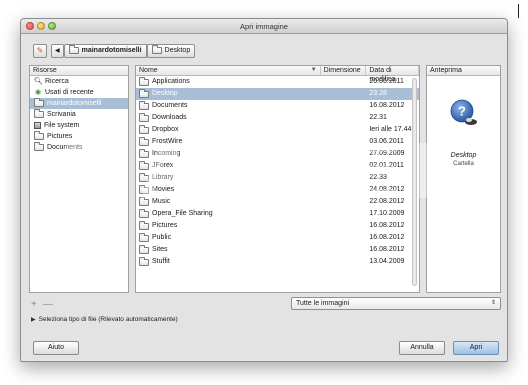  What do you see at coordinates (61, 114) in the screenshot?
I see `sidebar-item-label: Scrivania` at bounding box center [61, 114].